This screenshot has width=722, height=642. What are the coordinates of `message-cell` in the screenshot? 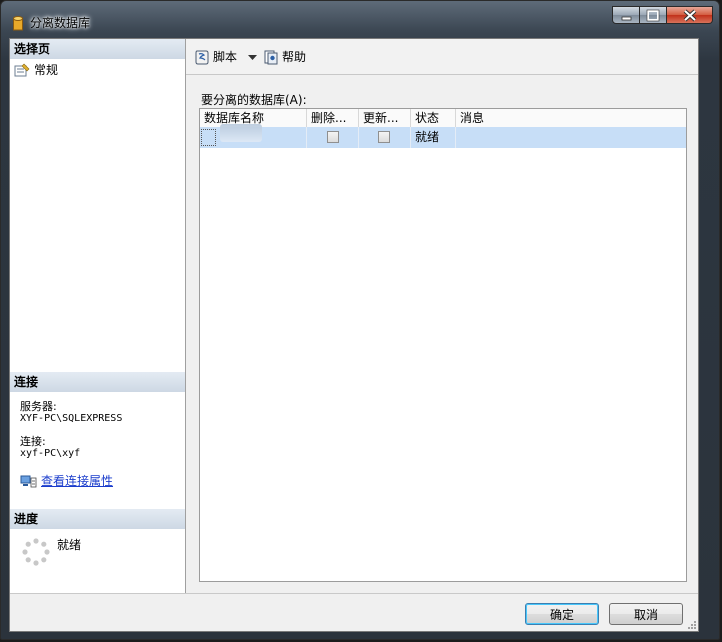 It's located at (571, 137).